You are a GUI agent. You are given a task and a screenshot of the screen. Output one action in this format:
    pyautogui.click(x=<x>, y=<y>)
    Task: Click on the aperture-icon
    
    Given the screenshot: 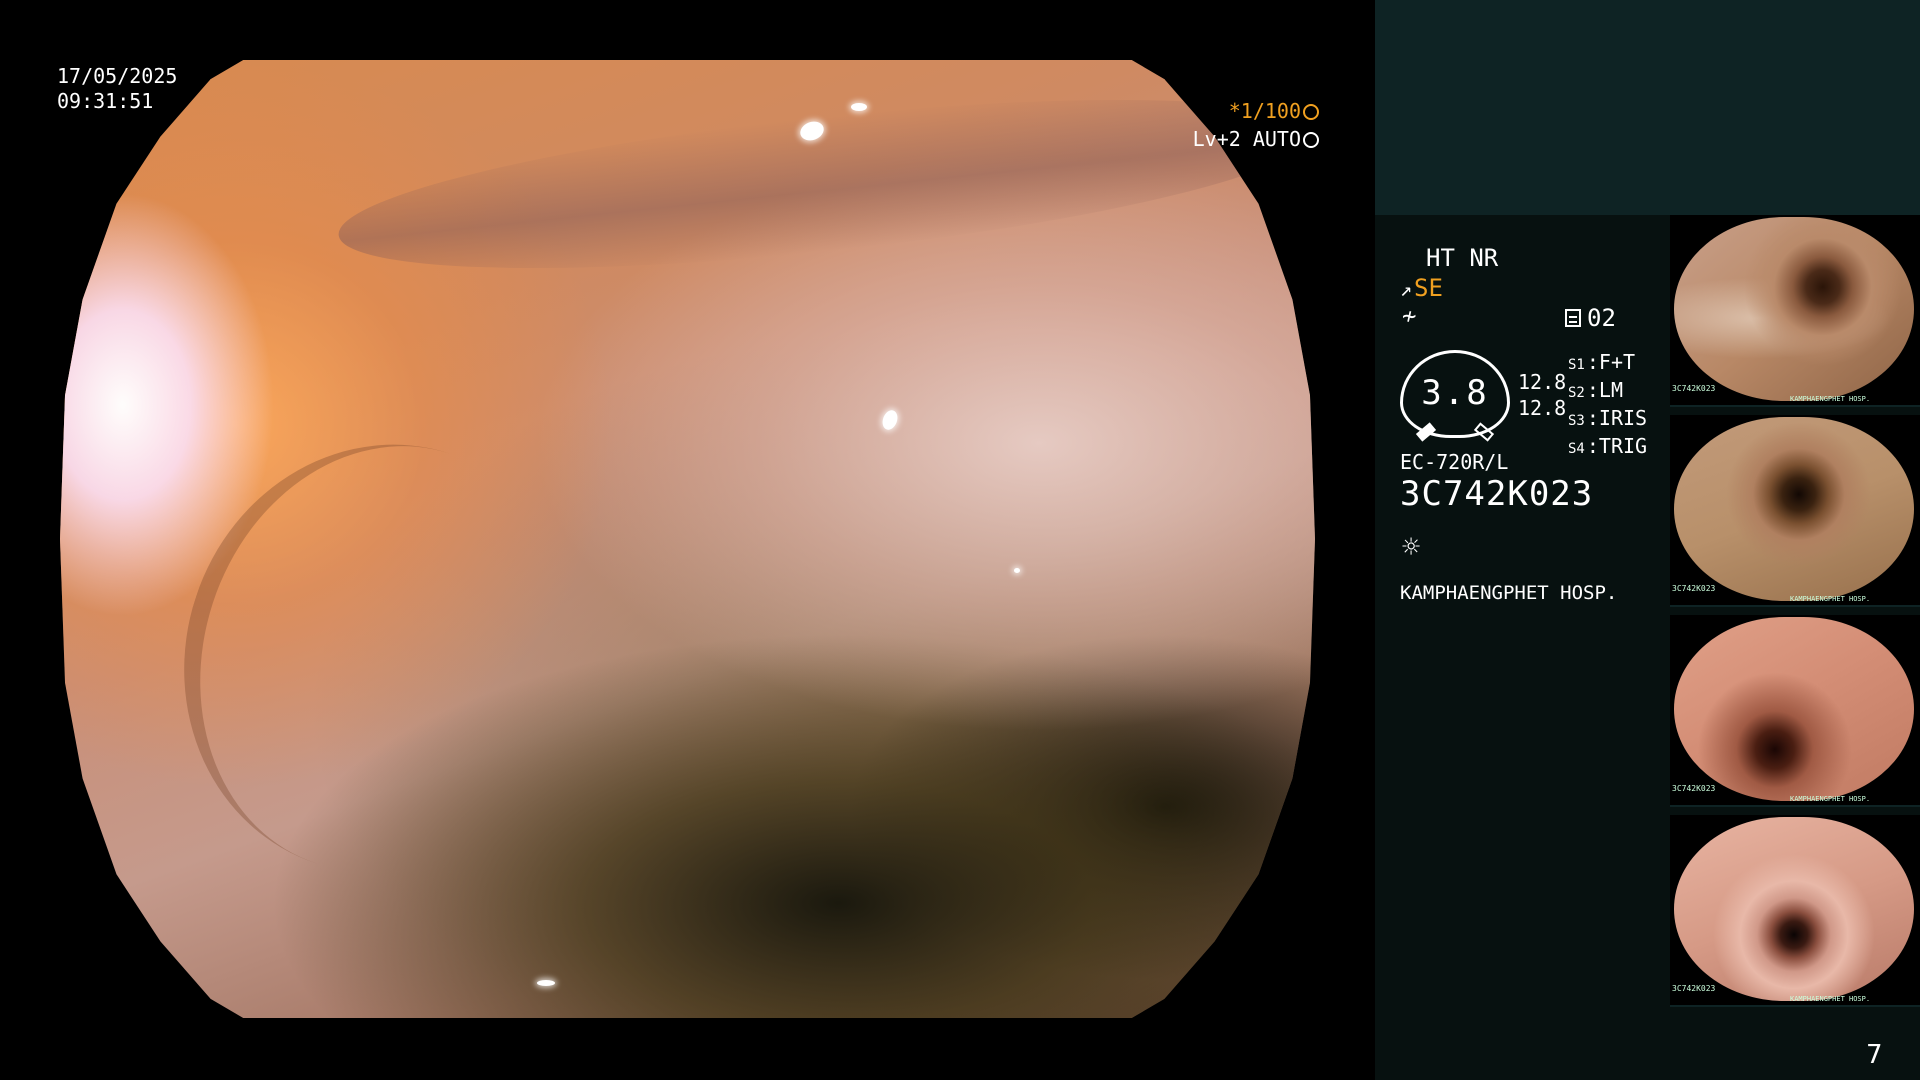 What is the action you would take?
    pyautogui.click(x=1311, y=112)
    